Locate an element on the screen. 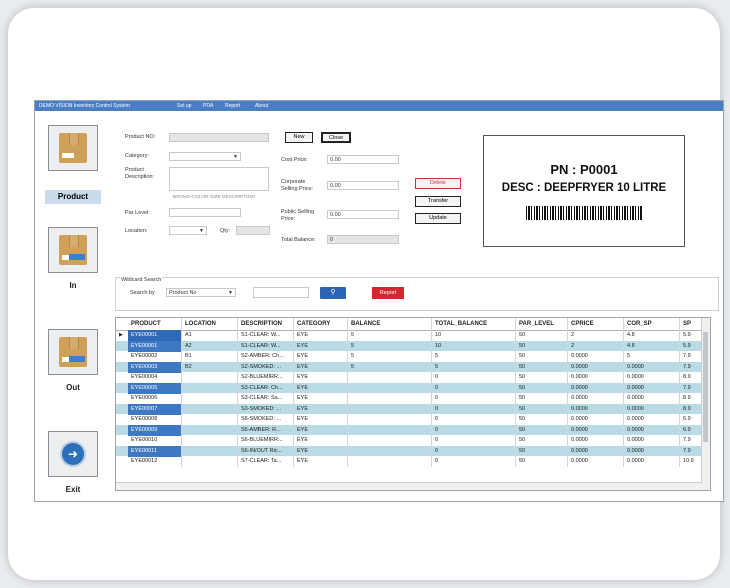 Image resolution: width=730 pixels, height=588 pixels. qty-field is located at coordinates (253, 230).